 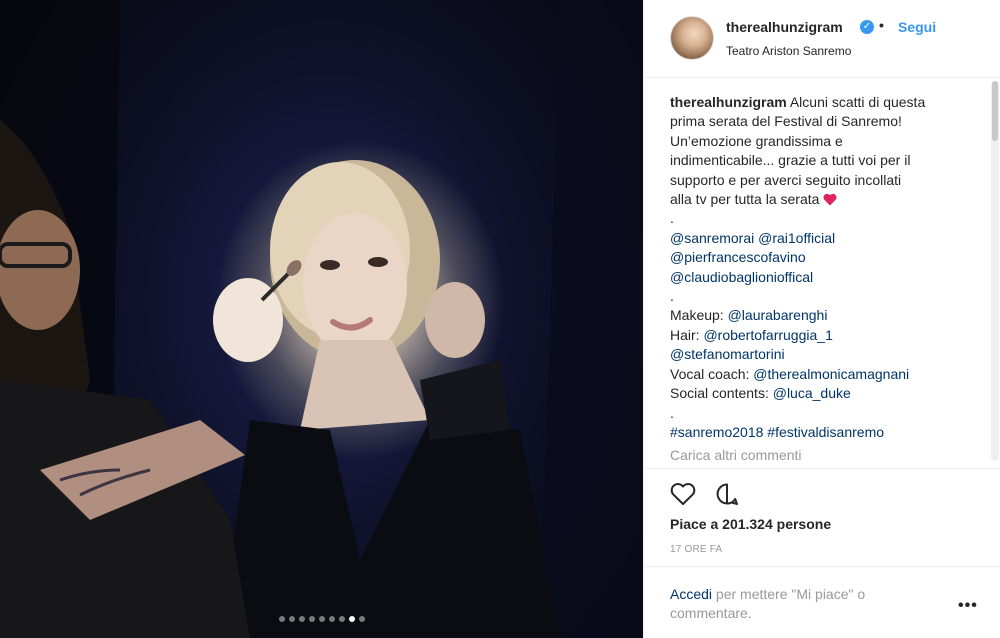 What do you see at coordinates (683, 494) in the screenshot?
I see `heart-outline-icon` at bounding box center [683, 494].